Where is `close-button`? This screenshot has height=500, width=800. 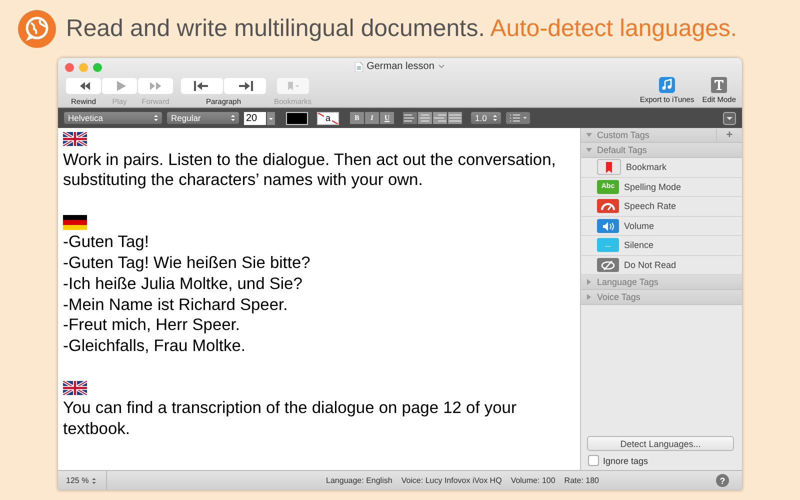
close-button is located at coordinates (69, 67).